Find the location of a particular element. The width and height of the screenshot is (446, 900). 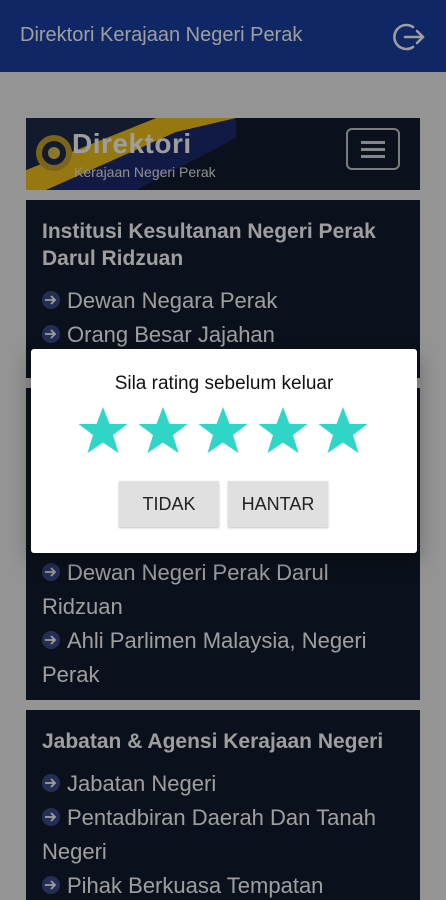

cancel-button: TIDAK is located at coordinates (169, 504).